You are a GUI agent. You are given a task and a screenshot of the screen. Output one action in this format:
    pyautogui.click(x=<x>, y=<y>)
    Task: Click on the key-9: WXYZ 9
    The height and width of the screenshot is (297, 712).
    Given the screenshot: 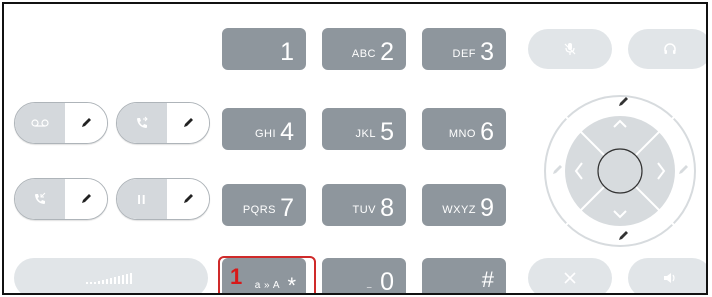 What is the action you would take?
    pyautogui.click(x=464, y=205)
    